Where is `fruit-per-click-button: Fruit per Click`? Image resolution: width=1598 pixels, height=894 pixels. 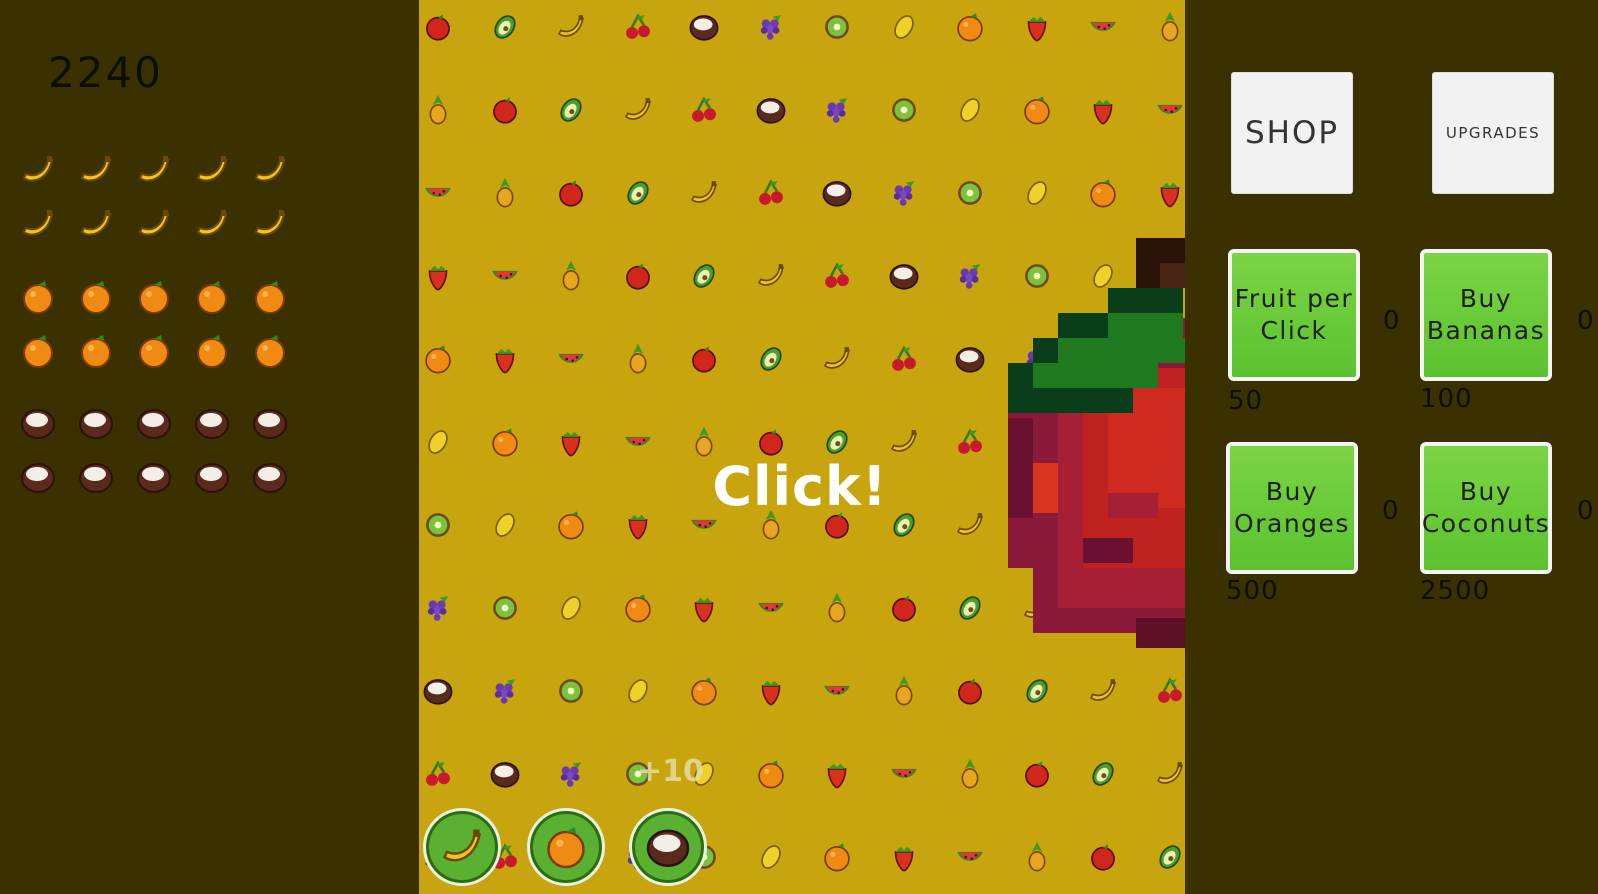 fruit-per-click-button: Fruit per Click is located at coordinates (1294, 315).